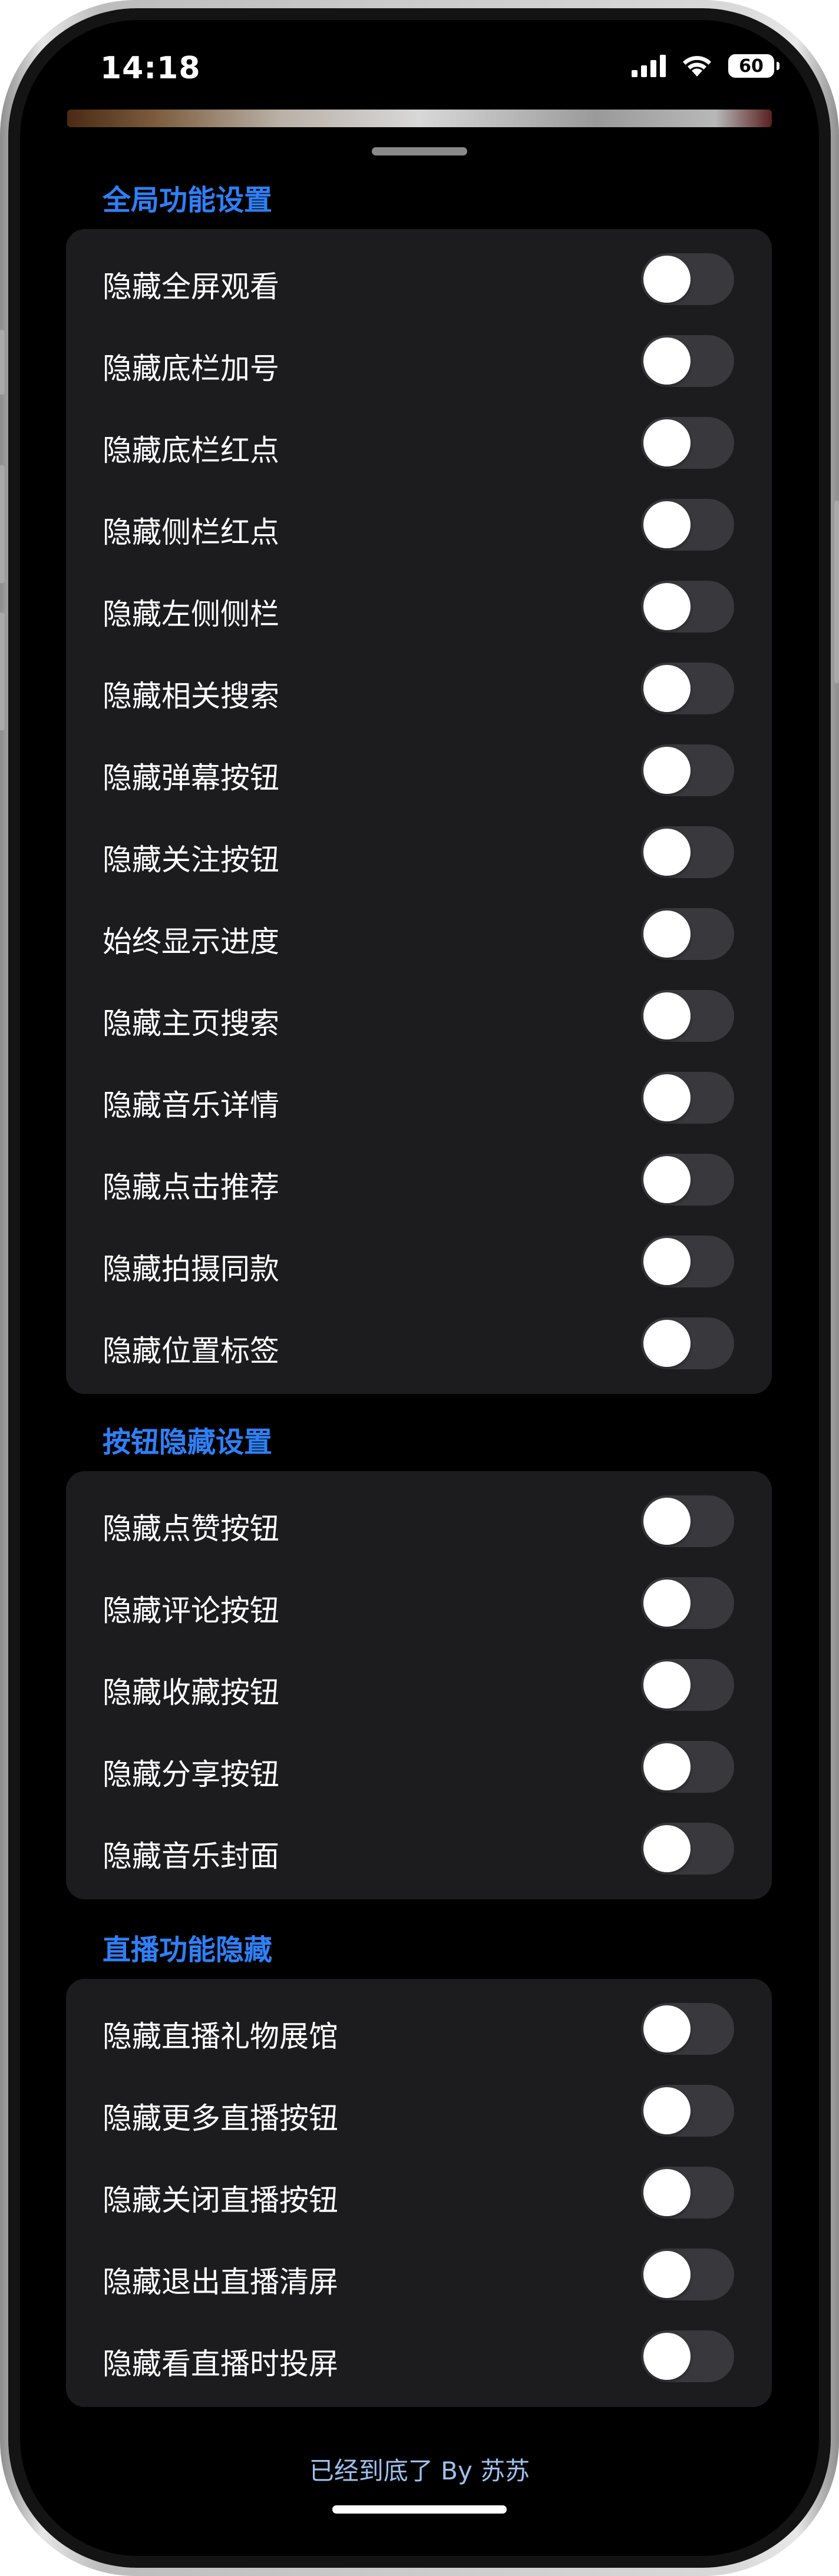 This screenshot has width=839, height=2576. I want to click on settings-row-label: 隐藏关注按钮, so click(191, 860).